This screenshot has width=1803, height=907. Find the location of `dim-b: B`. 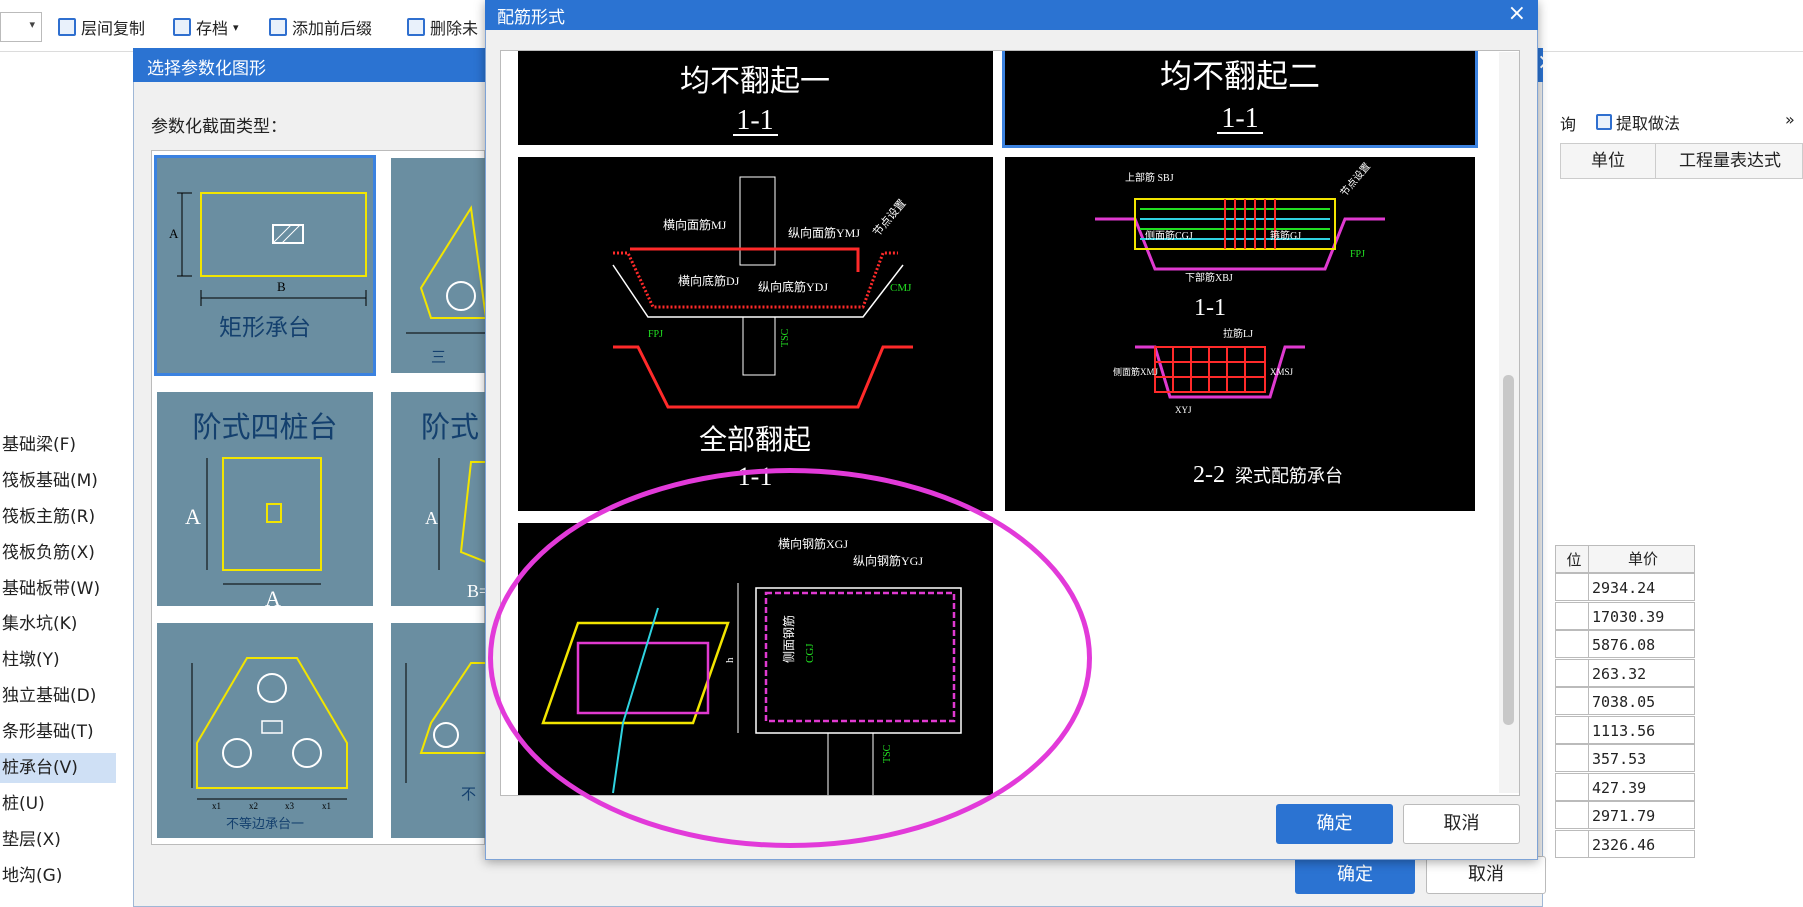

dim-b: B is located at coordinates (281, 286).